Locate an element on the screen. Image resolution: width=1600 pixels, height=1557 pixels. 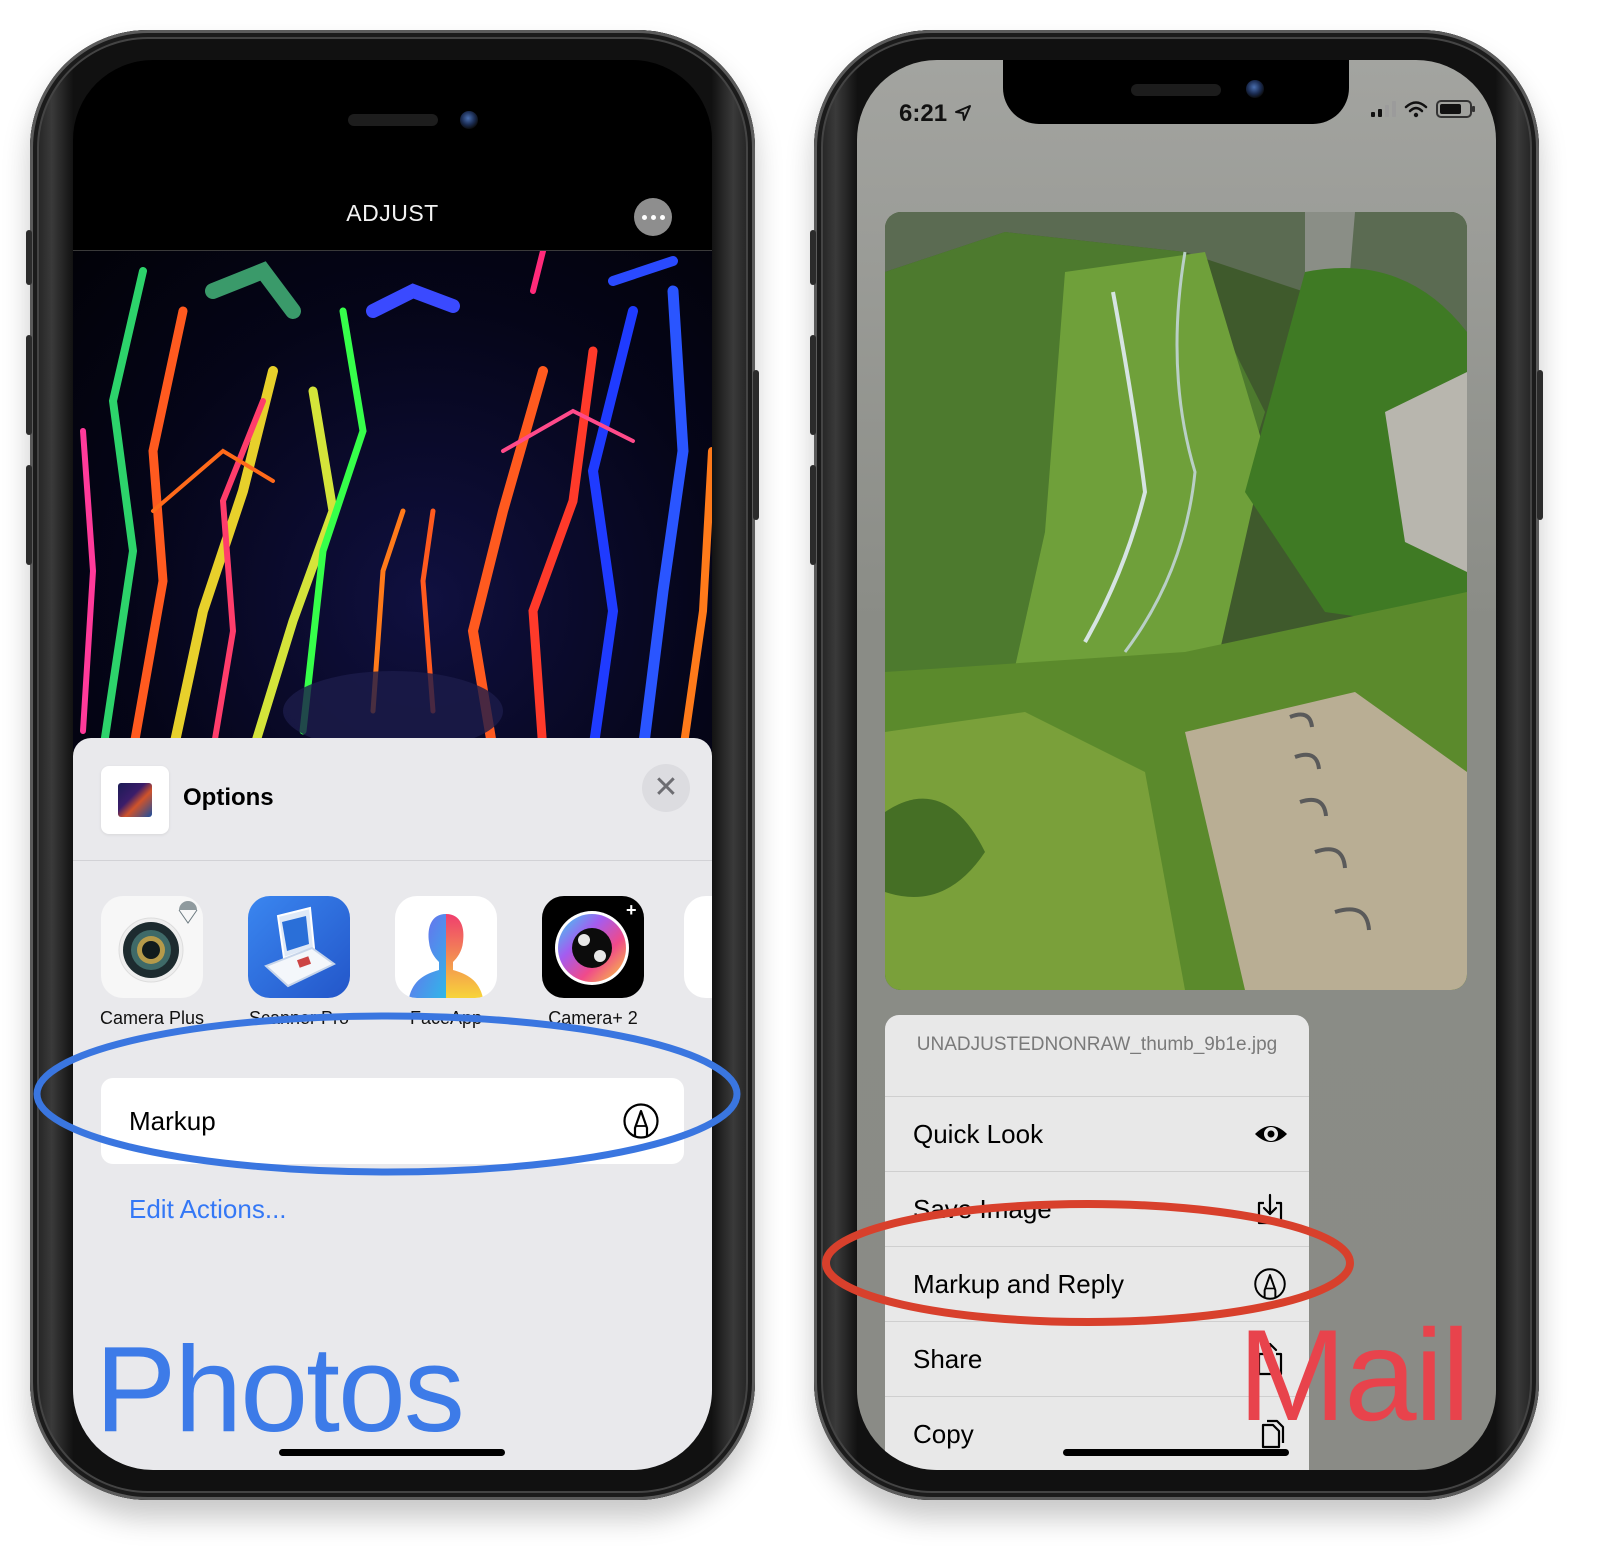
menu-item-label: Share is located at coordinates (948, 1359).